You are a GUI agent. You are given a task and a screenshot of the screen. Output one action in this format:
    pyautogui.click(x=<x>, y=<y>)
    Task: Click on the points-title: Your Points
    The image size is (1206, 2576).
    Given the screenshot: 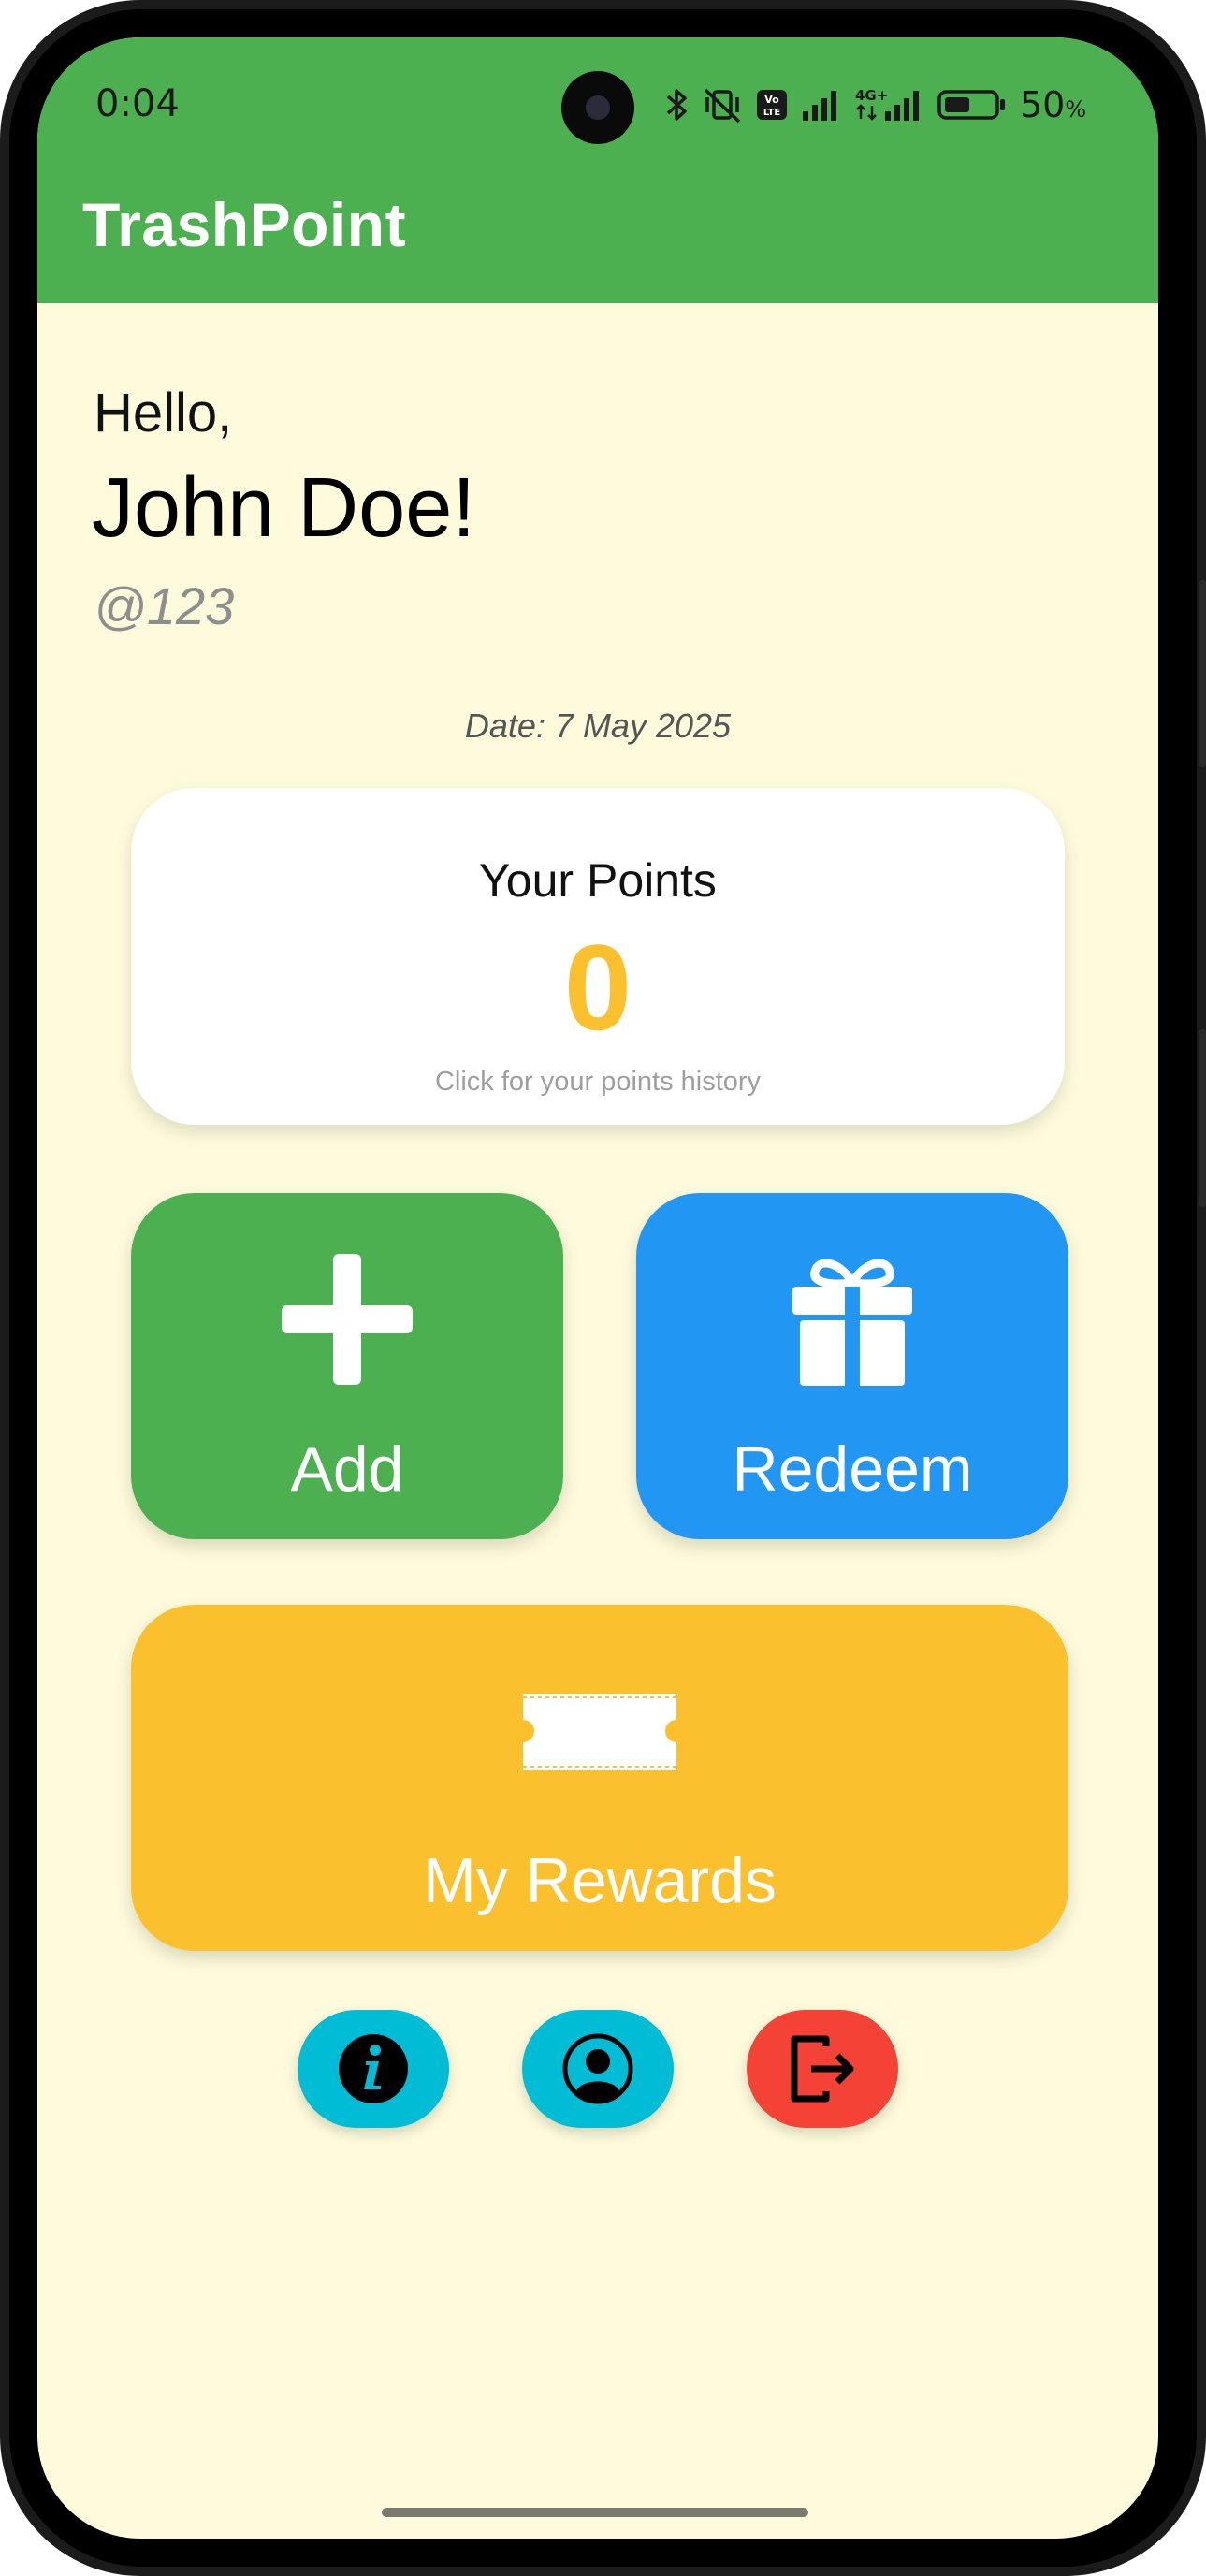 What is the action you would take?
    pyautogui.click(x=598, y=880)
    